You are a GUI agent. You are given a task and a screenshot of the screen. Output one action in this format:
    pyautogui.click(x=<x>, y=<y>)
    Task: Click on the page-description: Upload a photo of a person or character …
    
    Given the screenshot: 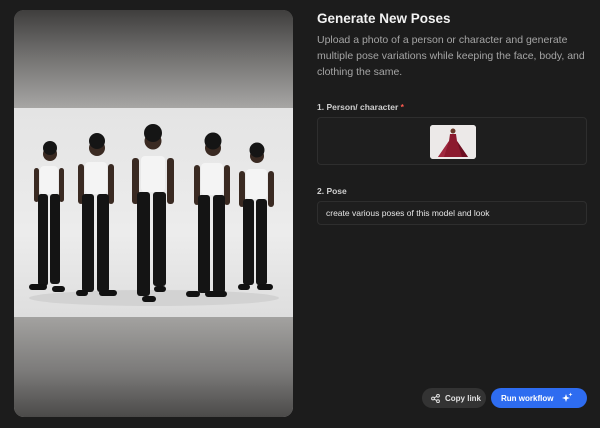 What is the action you would take?
    pyautogui.click(x=451, y=56)
    